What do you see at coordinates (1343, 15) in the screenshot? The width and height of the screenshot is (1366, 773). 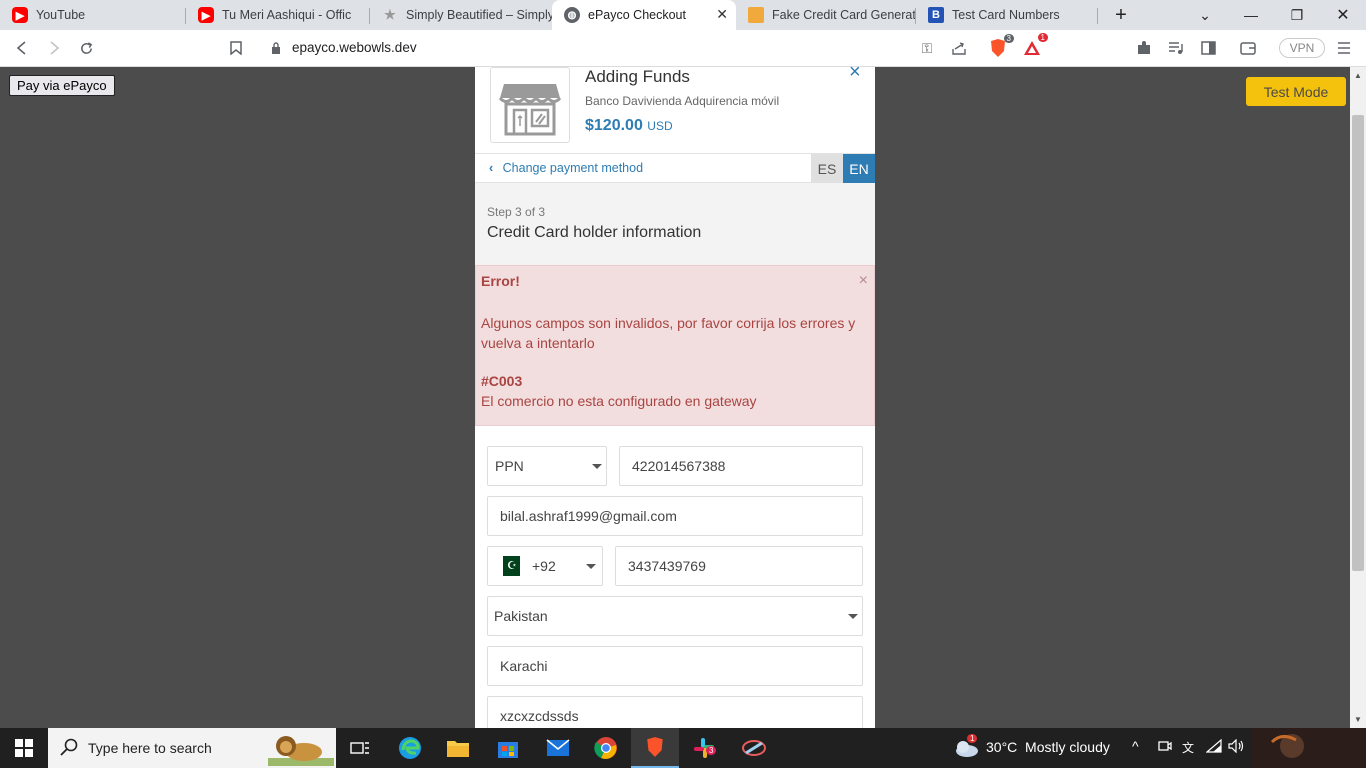 I see `window-close-icon: ✕` at bounding box center [1343, 15].